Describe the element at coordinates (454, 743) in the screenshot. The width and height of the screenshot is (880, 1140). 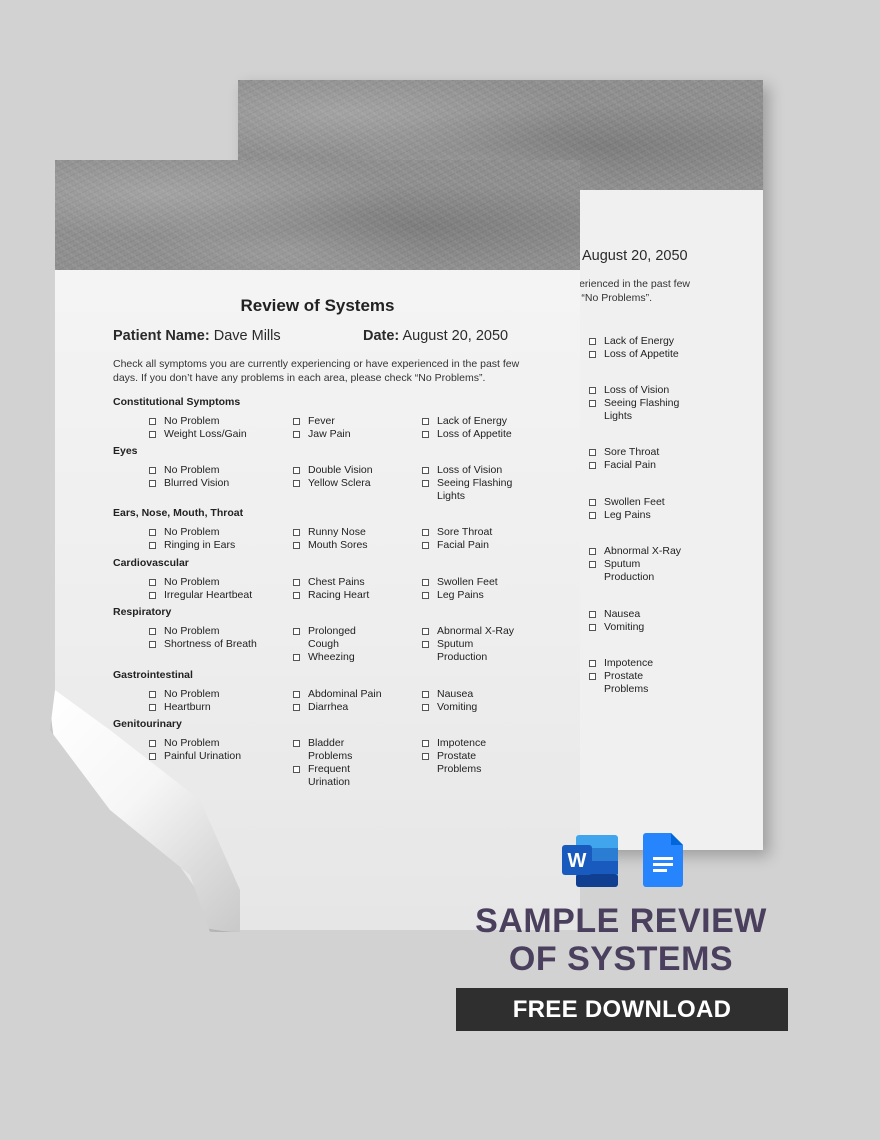
I see `symptom-checkbox-item: Impotence` at that location.